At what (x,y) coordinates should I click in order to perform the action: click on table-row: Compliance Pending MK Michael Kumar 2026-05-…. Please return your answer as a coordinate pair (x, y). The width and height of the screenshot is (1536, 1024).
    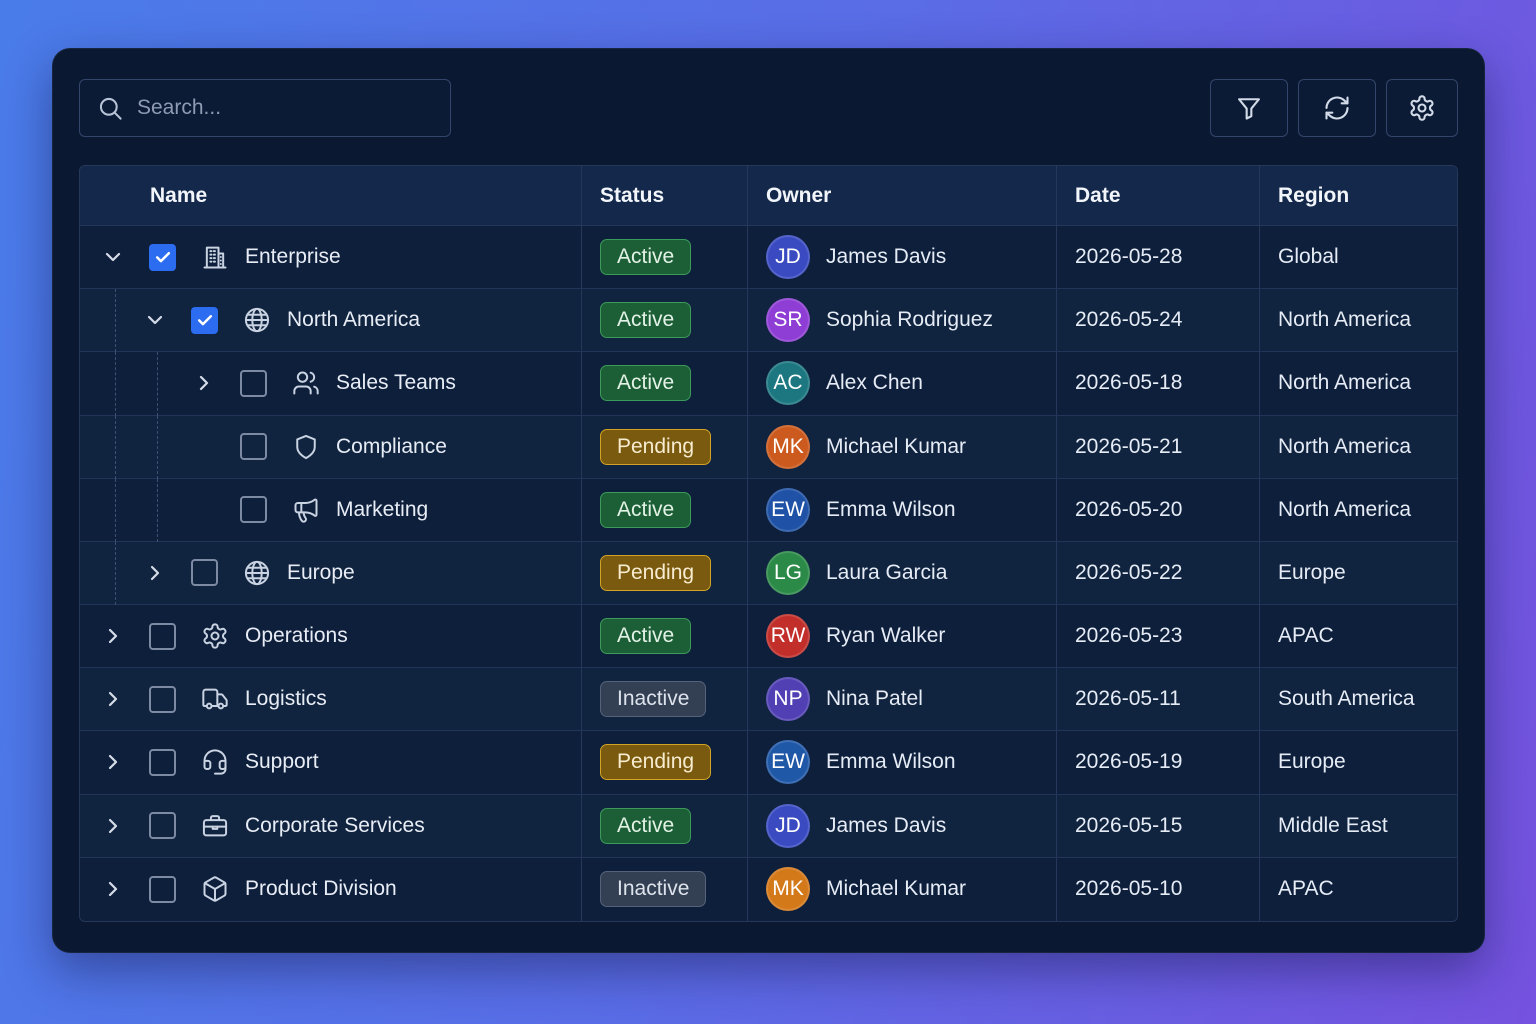
    Looking at the image, I should click on (768, 447).